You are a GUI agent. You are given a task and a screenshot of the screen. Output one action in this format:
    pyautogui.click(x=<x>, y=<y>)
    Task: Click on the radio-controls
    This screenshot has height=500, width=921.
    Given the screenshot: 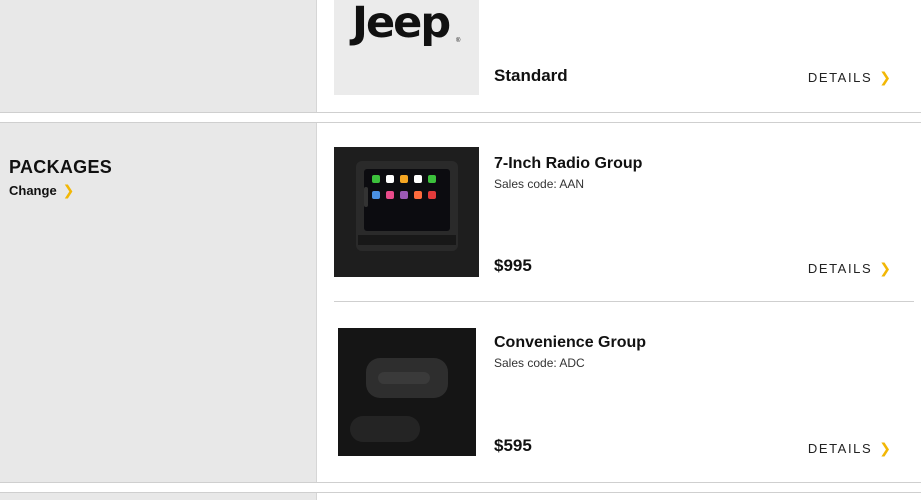 What is the action you would take?
    pyautogui.click(x=407, y=240)
    